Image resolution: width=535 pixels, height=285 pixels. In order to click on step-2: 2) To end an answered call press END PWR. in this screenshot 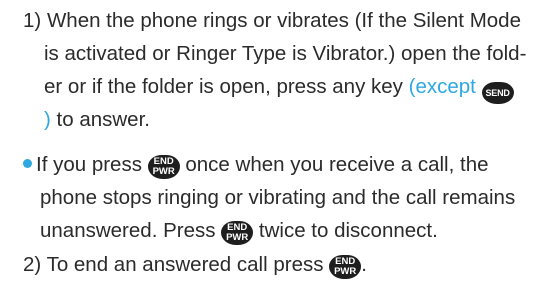, I will do `click(195, 264)`.